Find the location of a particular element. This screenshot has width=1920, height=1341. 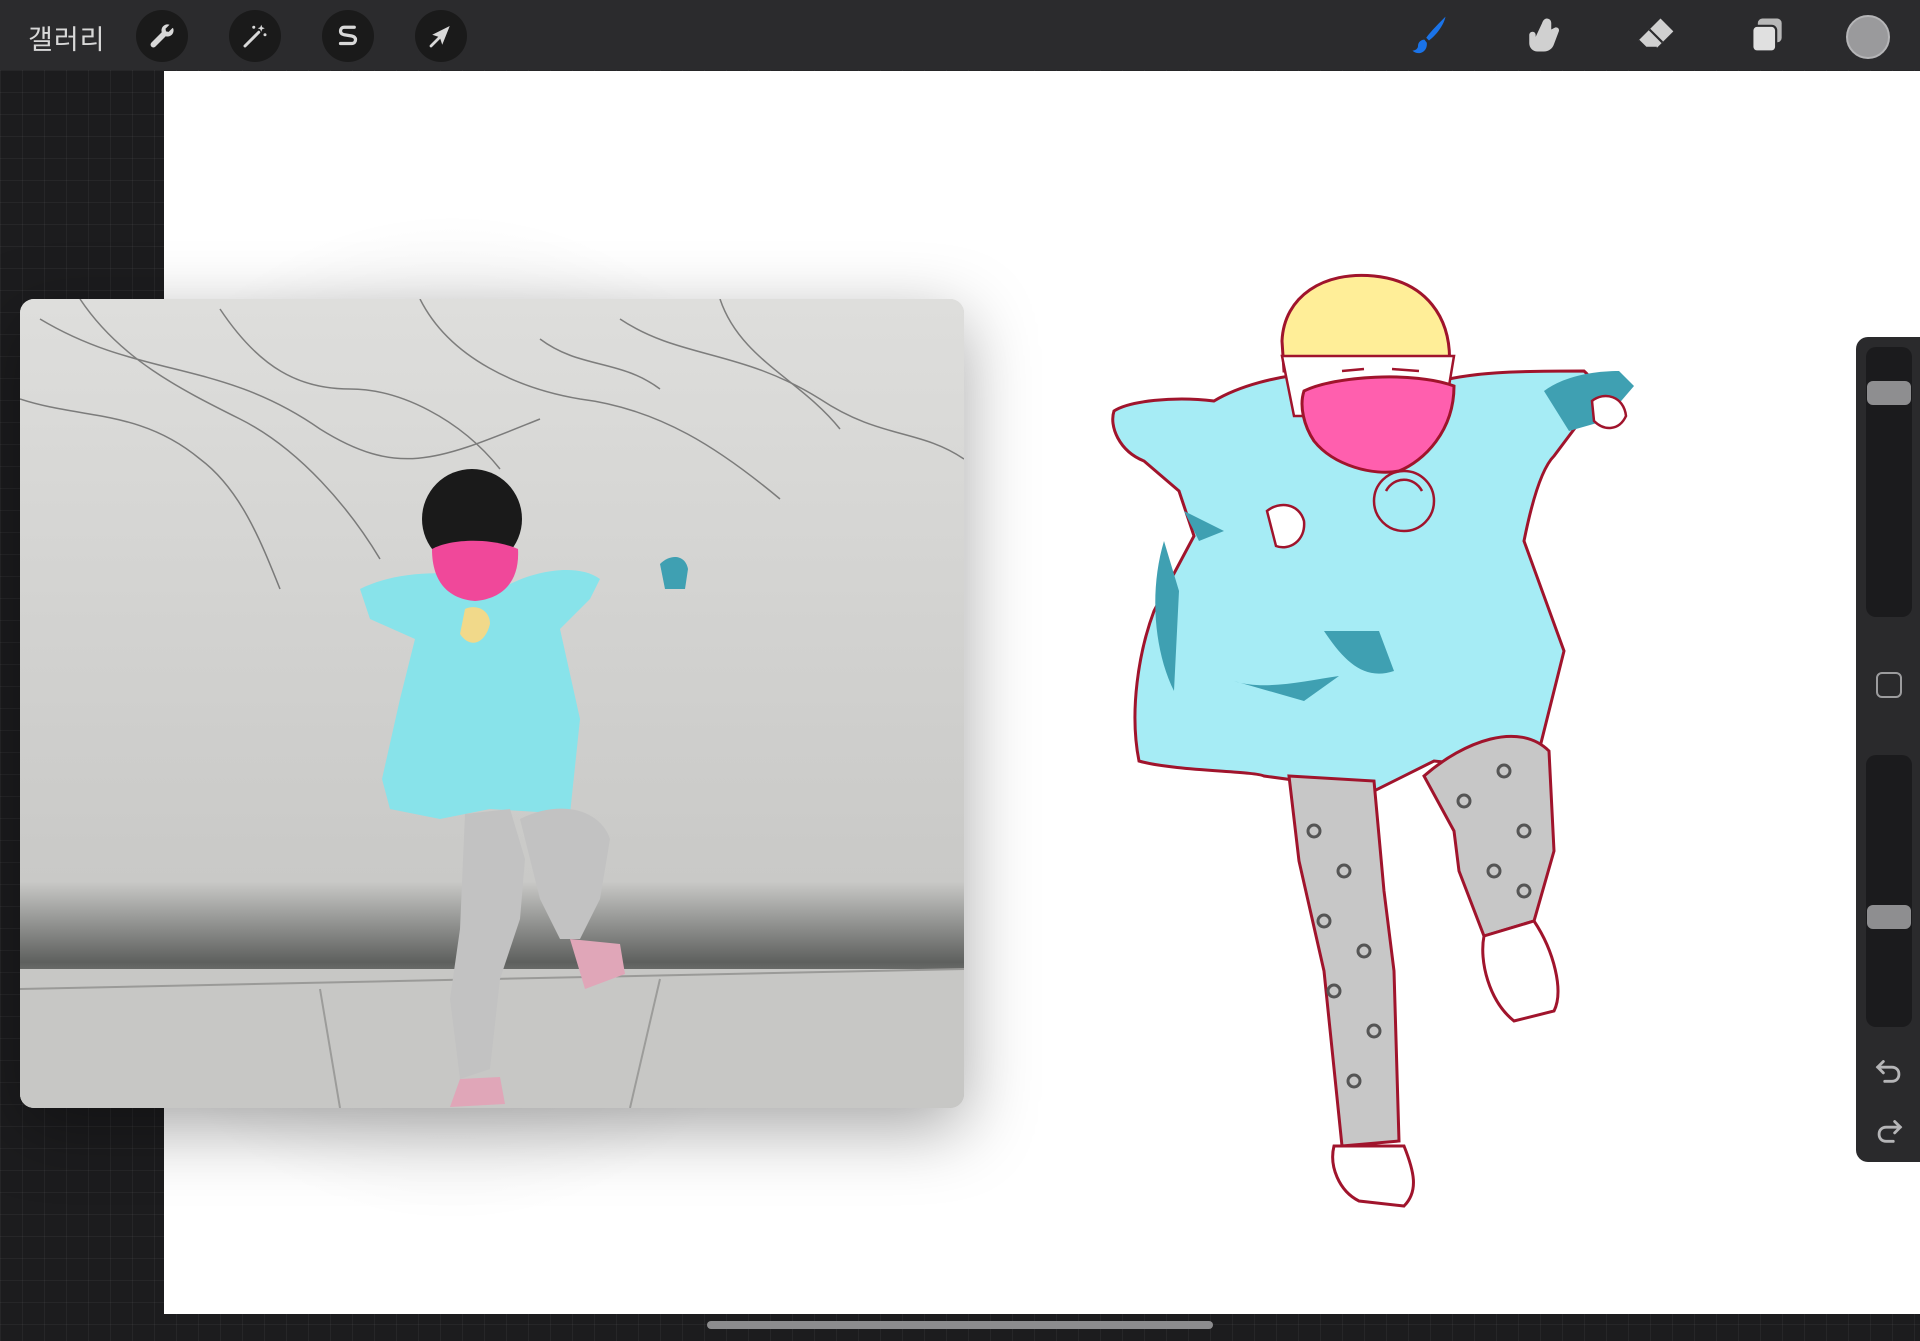

right-leg is located at coordinates (1489, 836).